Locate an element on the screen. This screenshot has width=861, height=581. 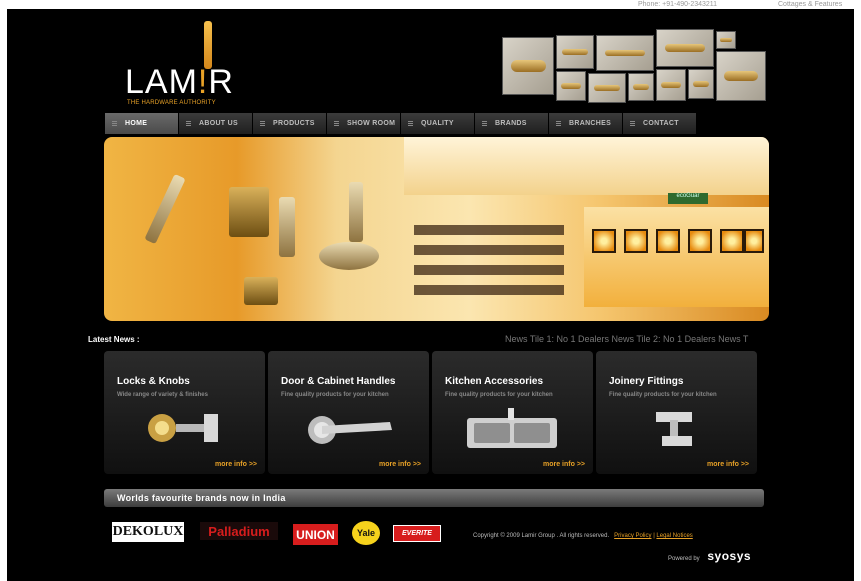
banner-store-sign: ecoGuar is located at coordinates (688, 198).